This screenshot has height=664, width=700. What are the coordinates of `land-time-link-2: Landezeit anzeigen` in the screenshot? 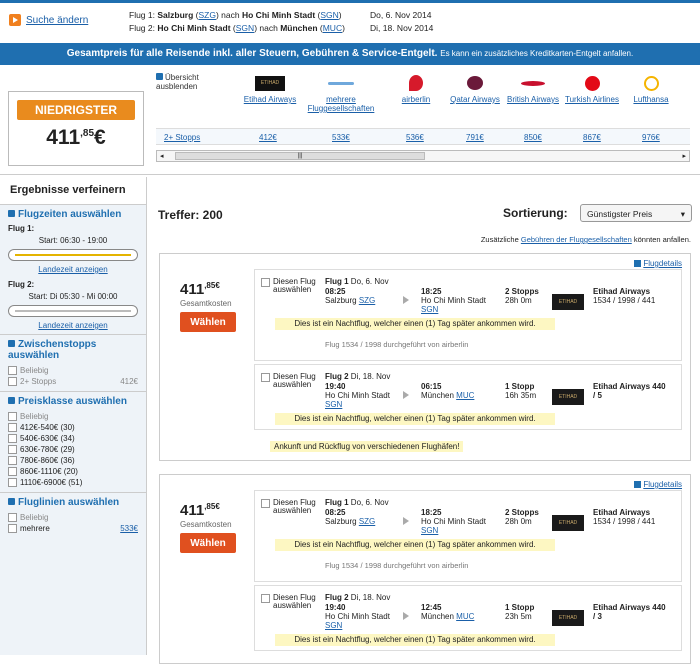 It's located at (72, 325).